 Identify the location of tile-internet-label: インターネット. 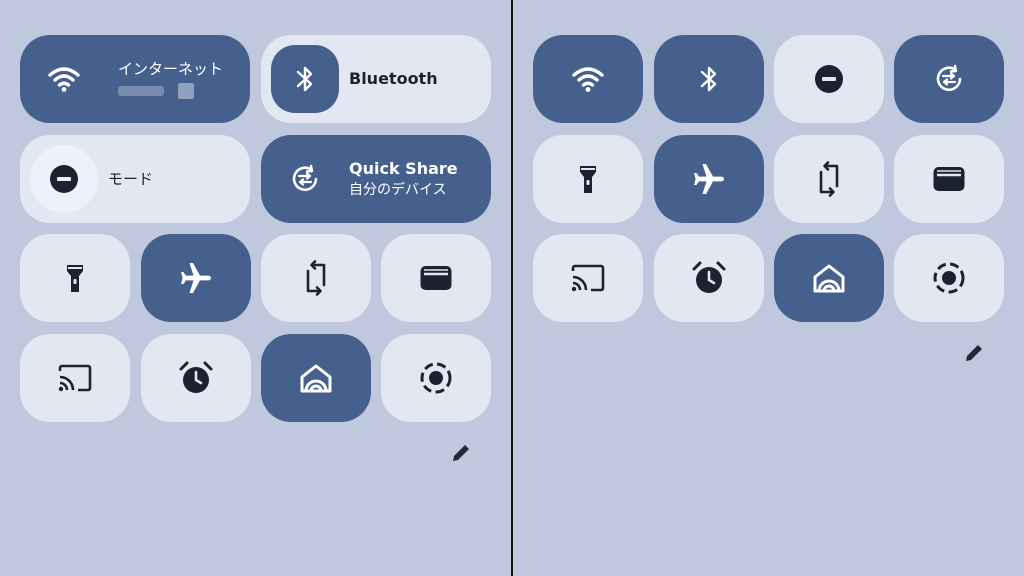
(171, 69).